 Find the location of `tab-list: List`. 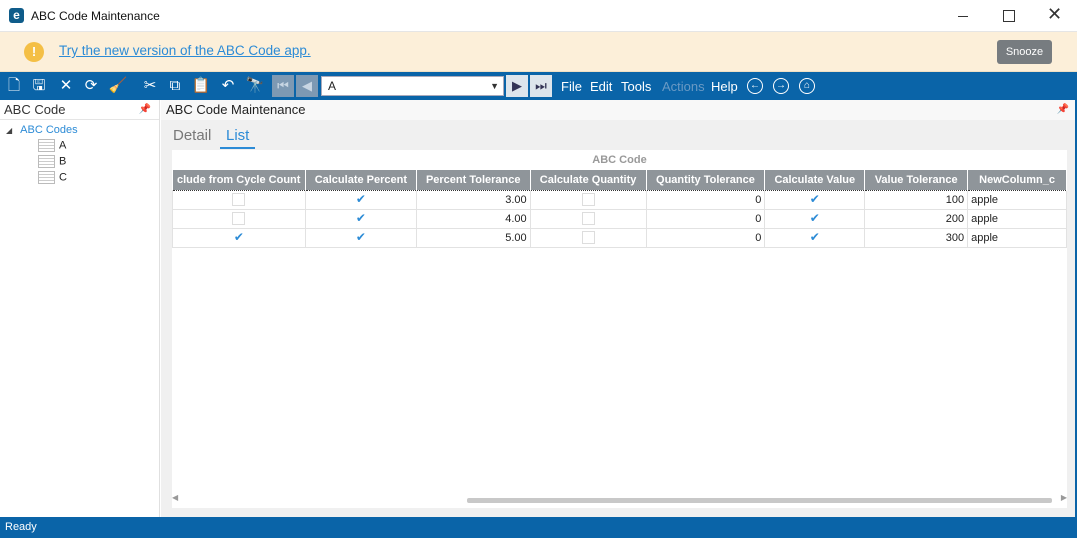

tab-list: List is located at coordinates (237, 138).